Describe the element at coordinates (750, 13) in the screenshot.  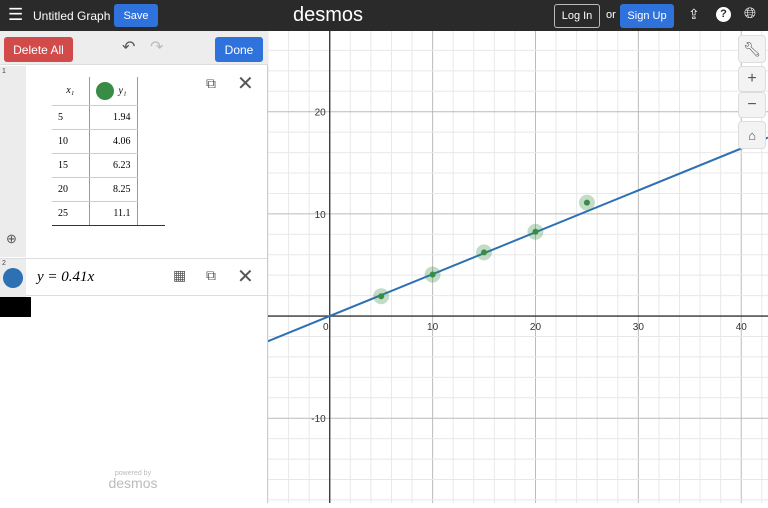
I see `globe-icon: 🌐︎` at that location.